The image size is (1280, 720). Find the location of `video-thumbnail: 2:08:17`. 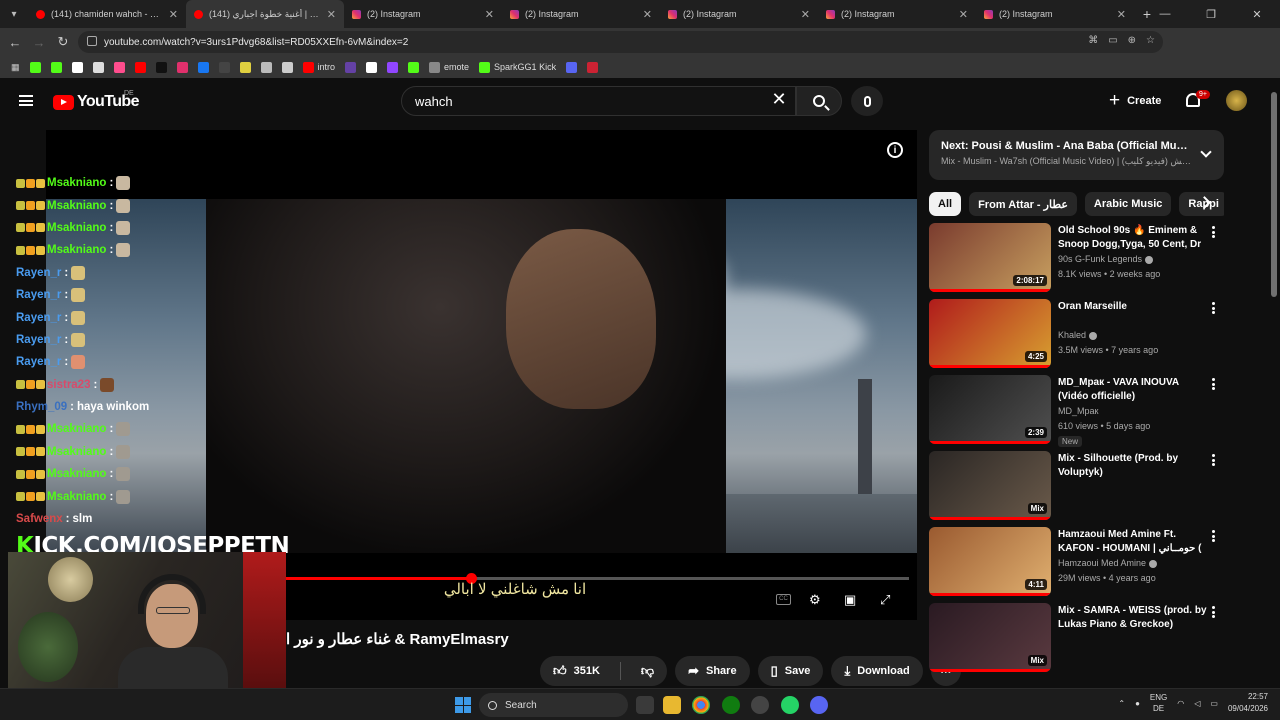

video-thumbnail: 2:08:17 is located at coordinates (990, 257).